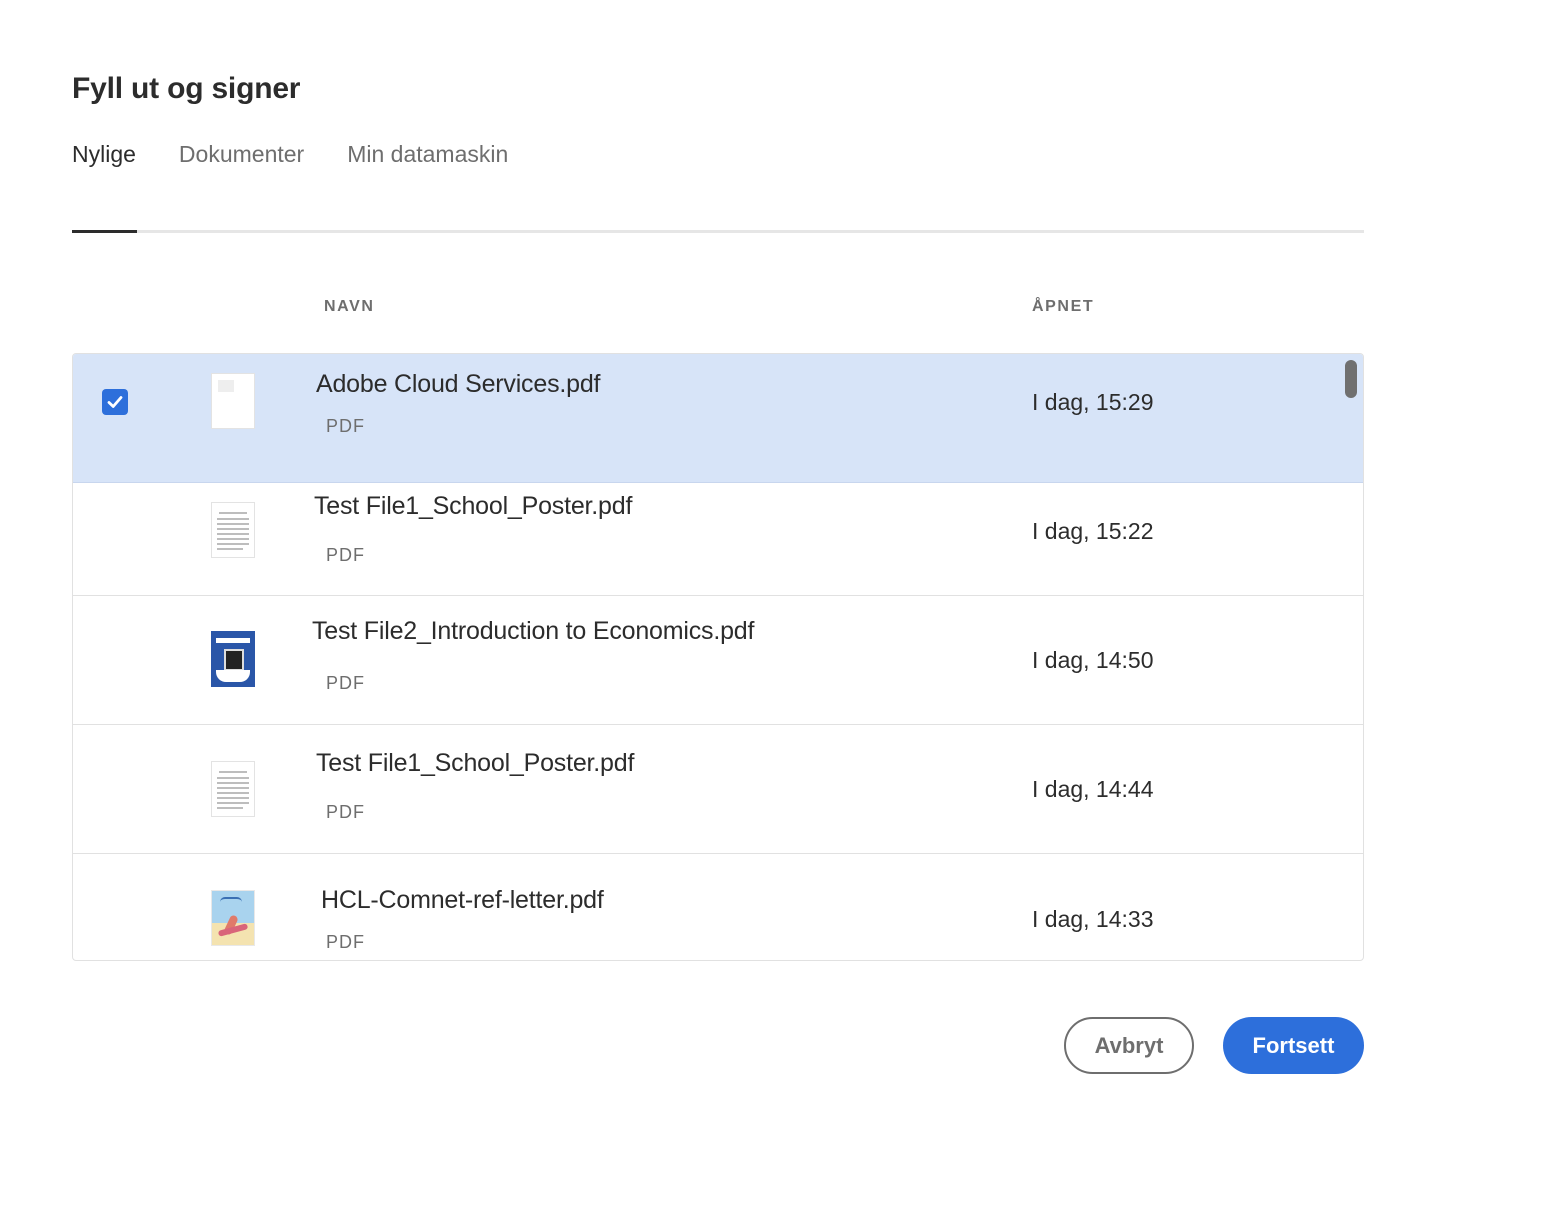 This screenshot has width=1542, height=1210. What do you see at coordinates (1093, 531) in the screenshot?
I see `opened-date: I dag, 15:22` at bounding box center [1093, 531].